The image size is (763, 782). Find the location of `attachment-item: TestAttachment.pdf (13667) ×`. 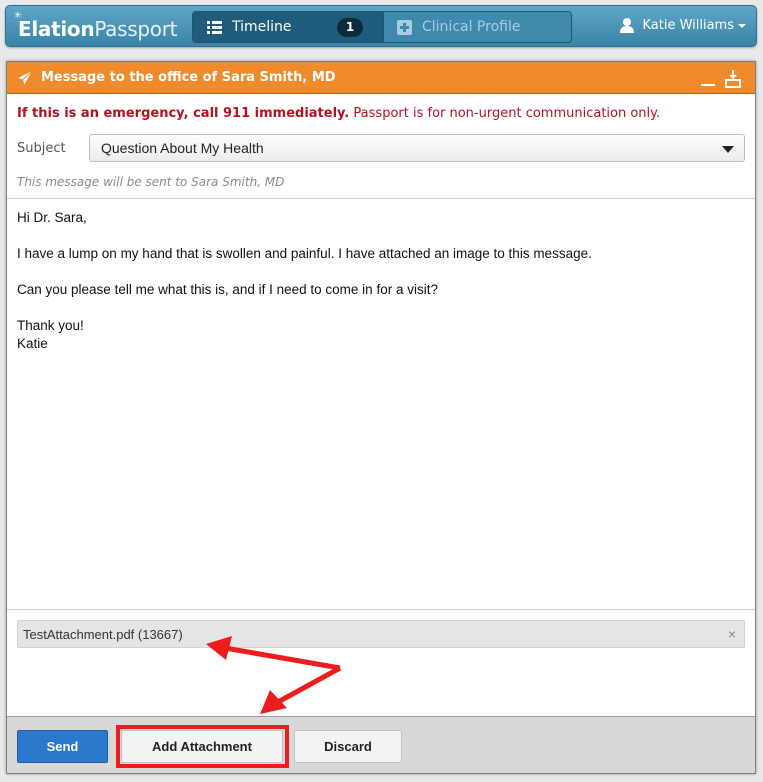

attachment-item: TestAttachment.pdf (13667) × is located at coordinates (381, 634).